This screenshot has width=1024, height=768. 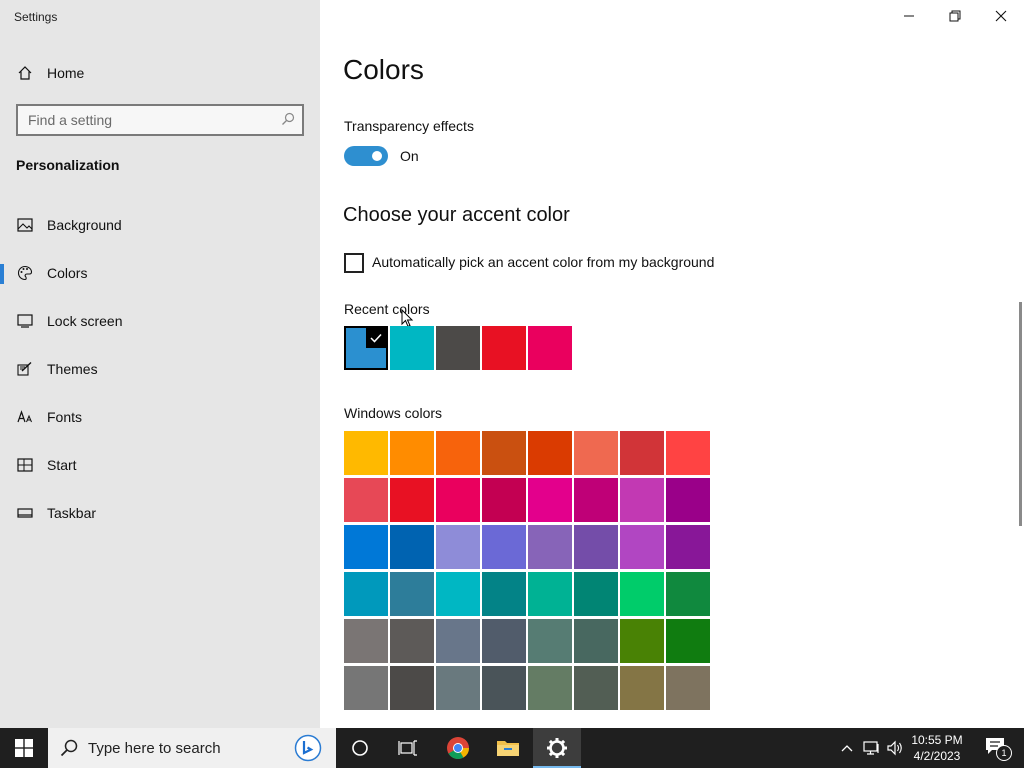 What do you see at coordinates (937, 756) in the screenshot?
I see `clock-date: 4/2/2023` at bounding box center [937, 756].